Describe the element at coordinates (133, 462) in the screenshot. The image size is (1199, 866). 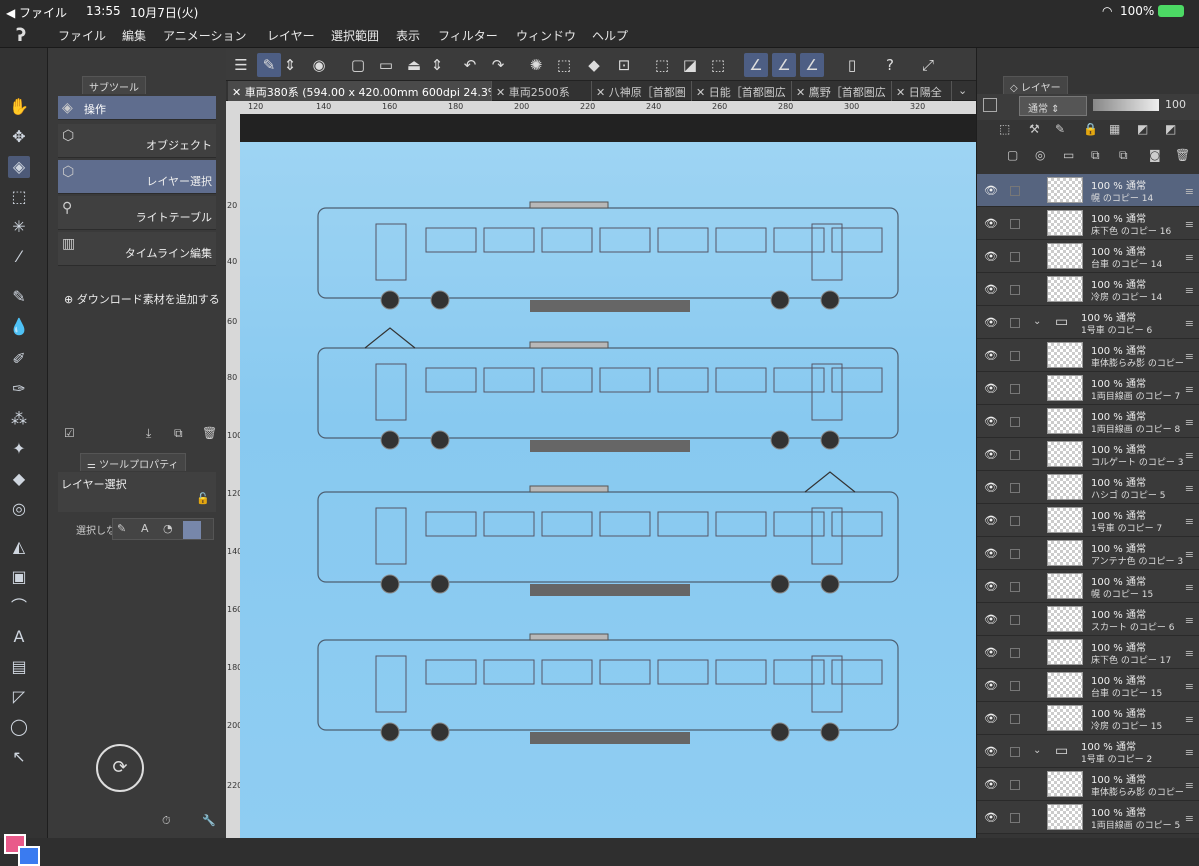
I see `tab-tool-property: ⚌ ツールプロパティ` at that location.